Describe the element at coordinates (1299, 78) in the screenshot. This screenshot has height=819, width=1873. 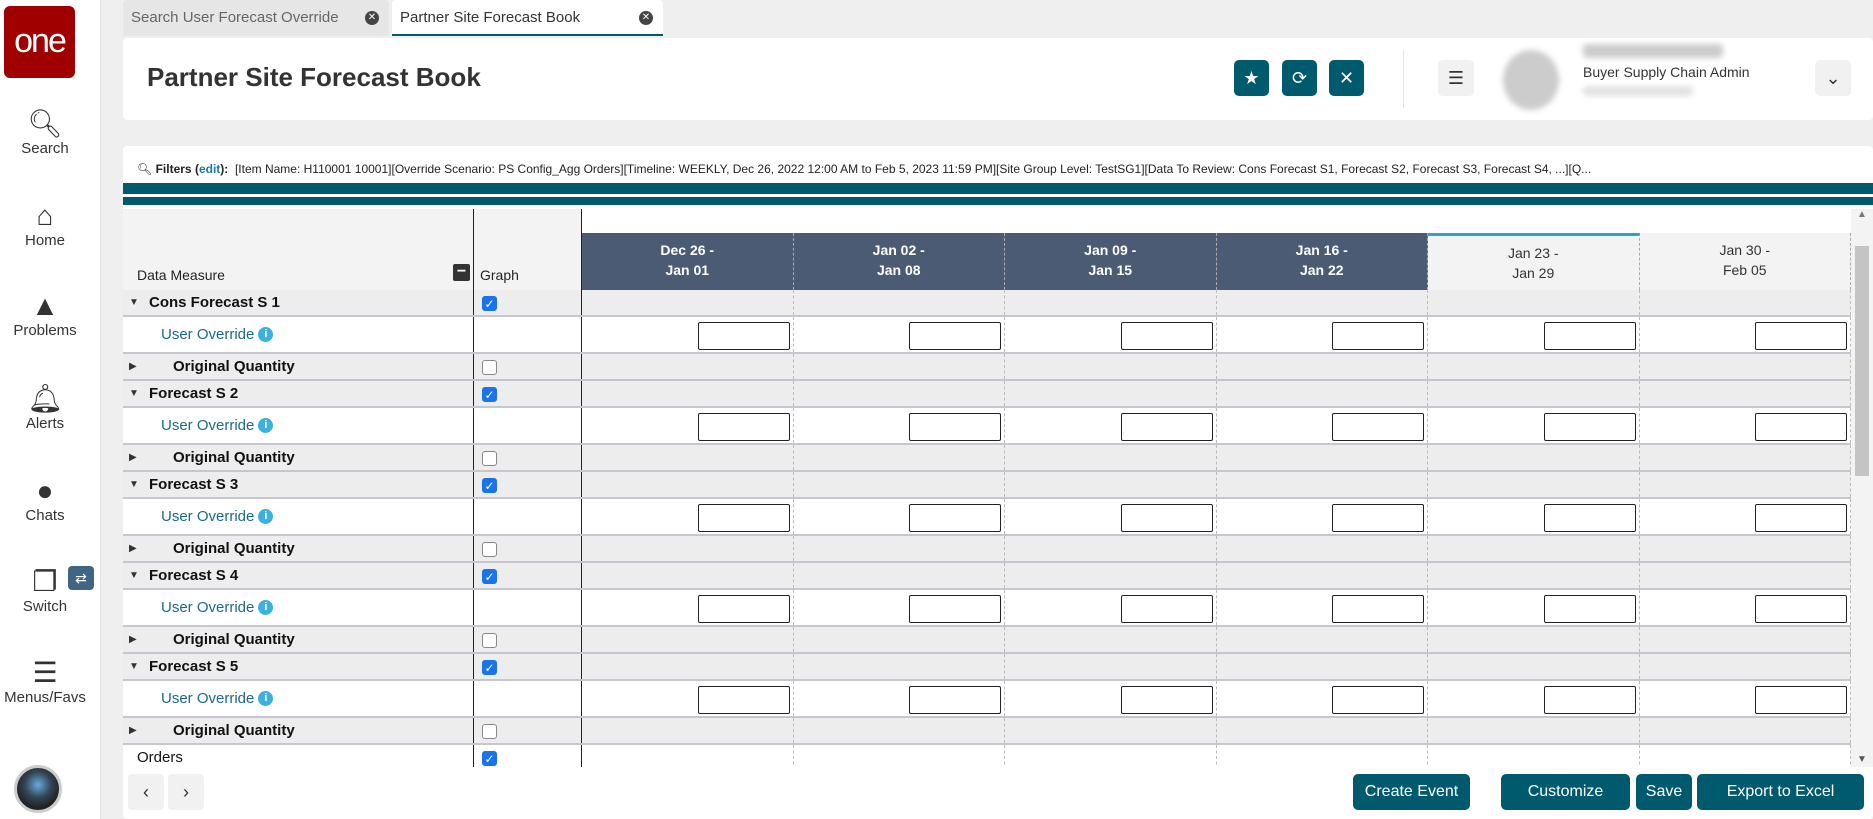
I see `refresh-button: ⟳` at that location.